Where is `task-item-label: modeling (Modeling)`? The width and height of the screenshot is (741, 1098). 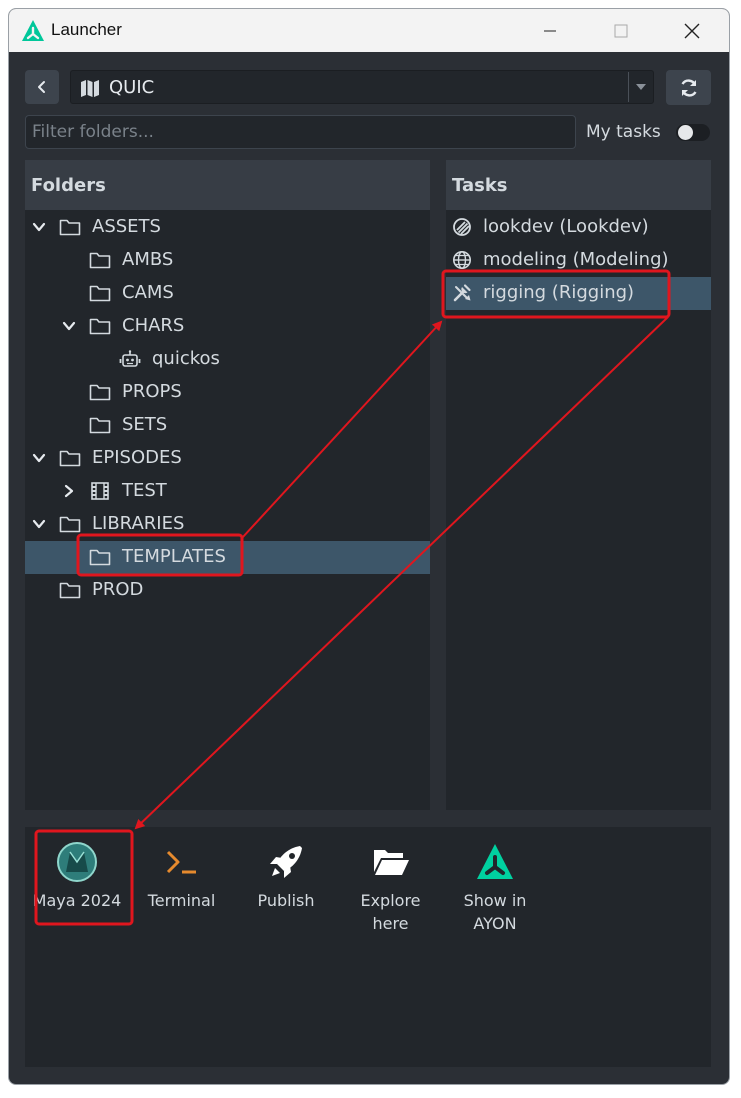 task-item-label: modeling (Modeling) is located at coordinates (576, 259).